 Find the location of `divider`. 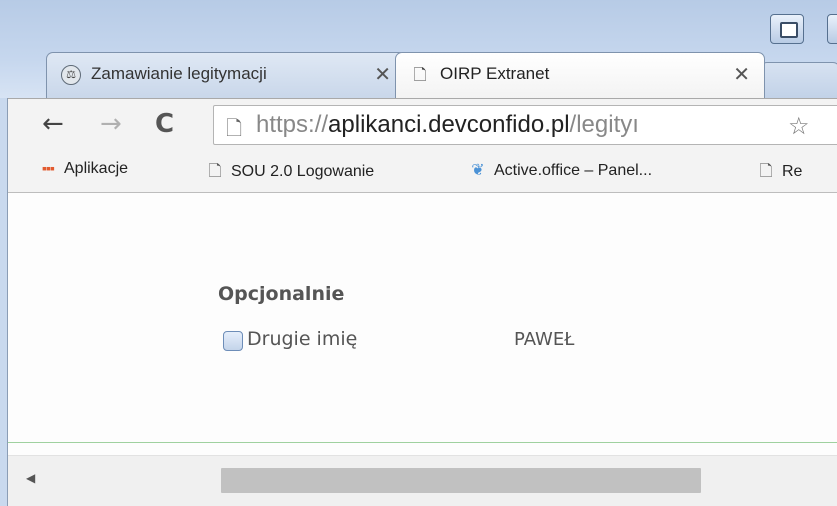

divider is located at coordinates (422, 442).